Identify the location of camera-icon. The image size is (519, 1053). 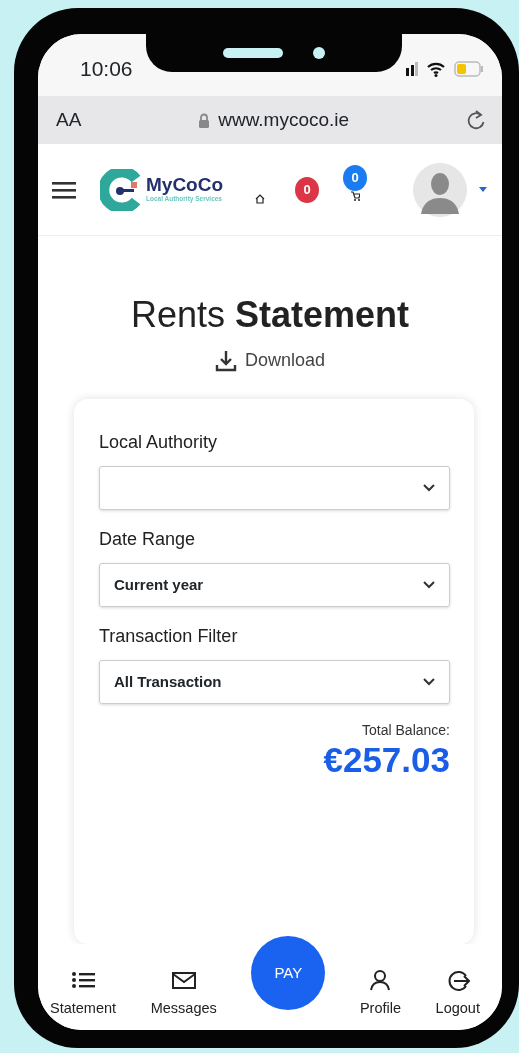
(319, 53).